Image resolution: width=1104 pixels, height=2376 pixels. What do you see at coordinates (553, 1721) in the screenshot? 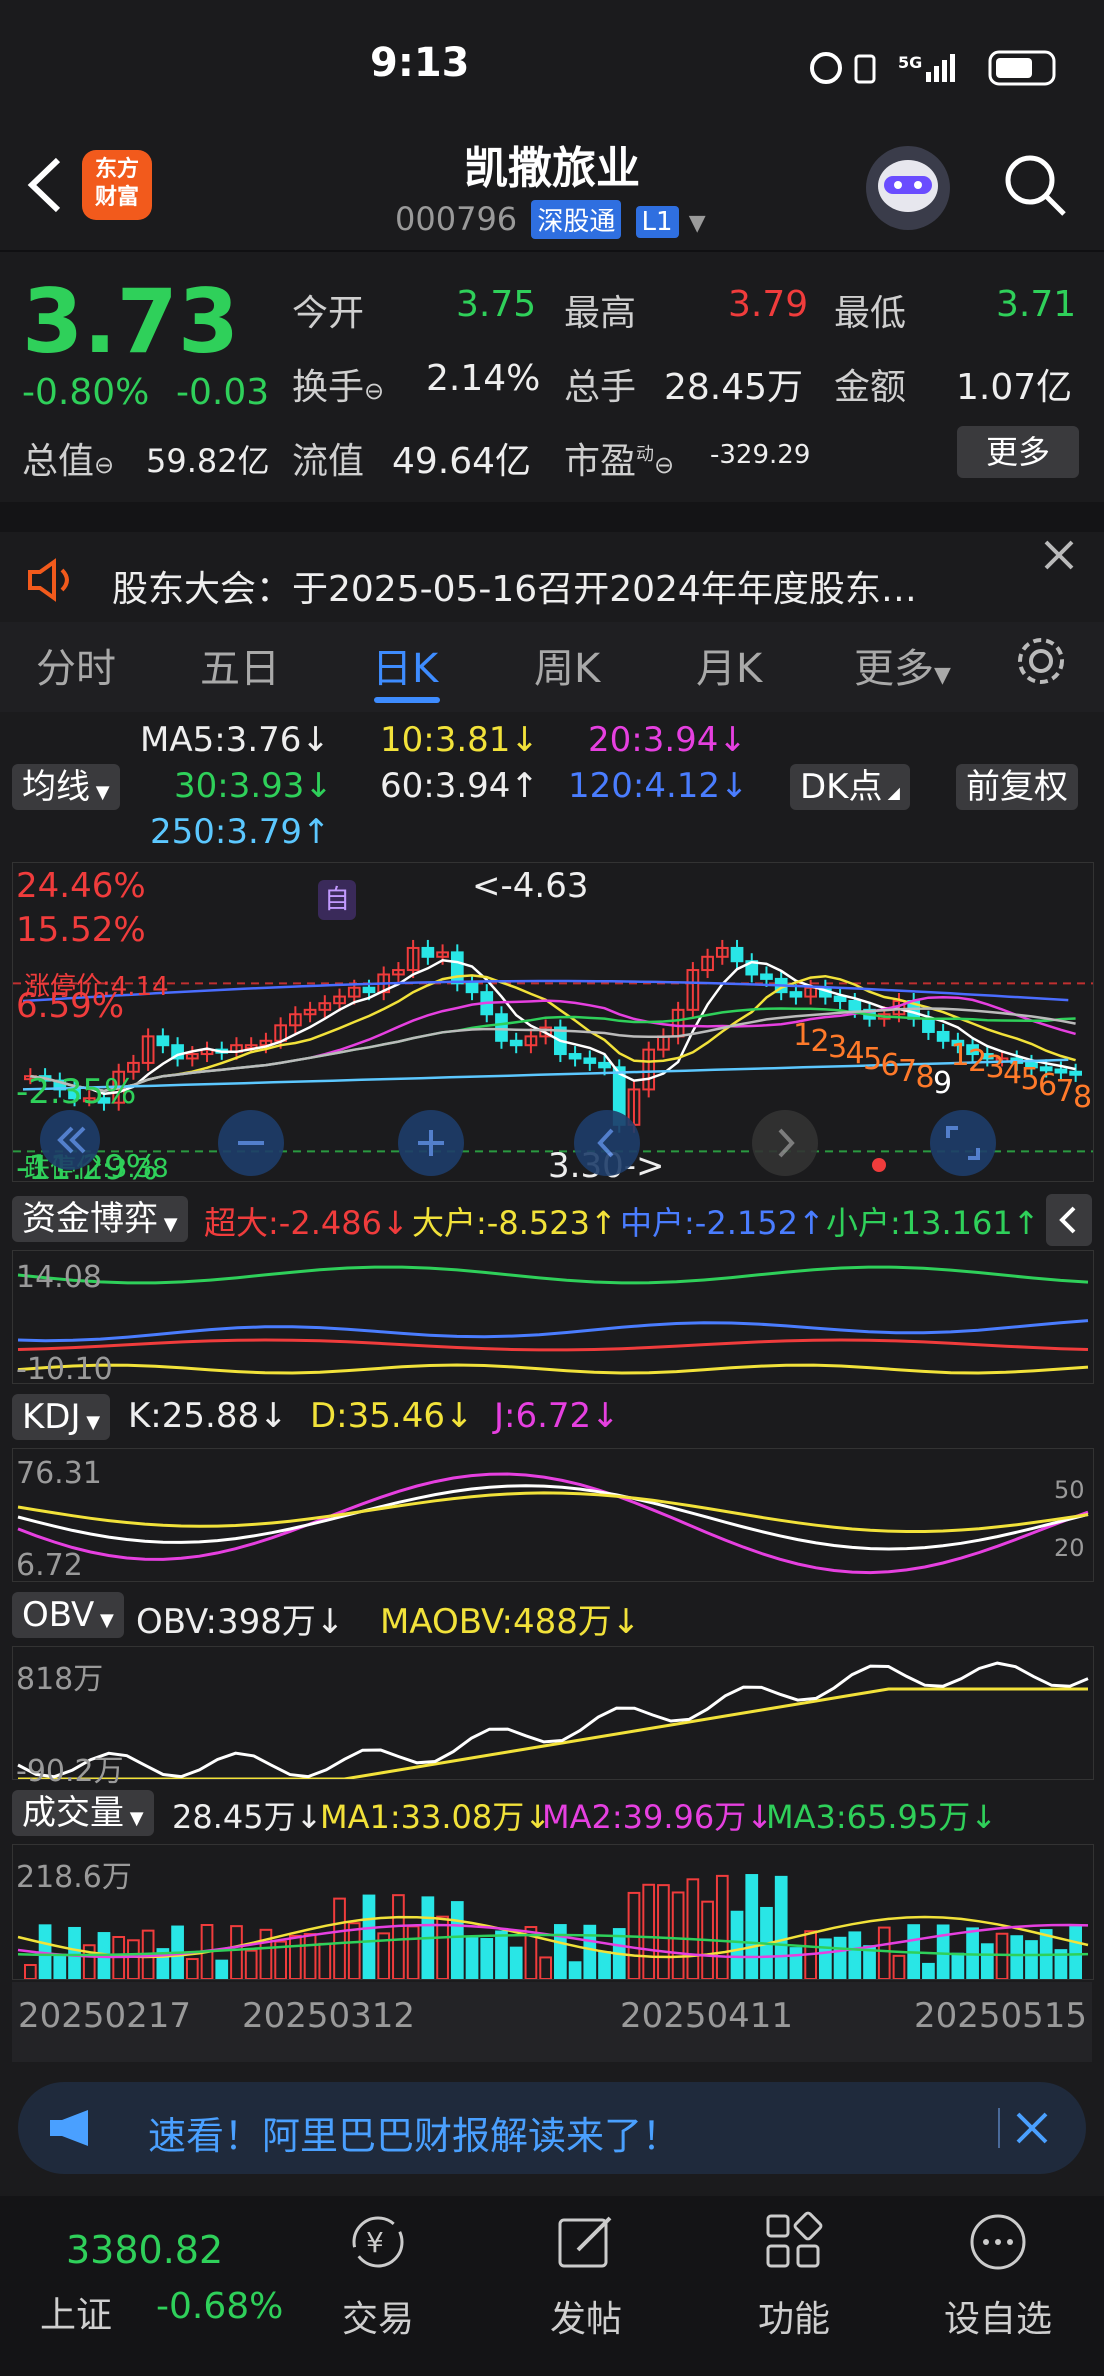
I see `obv-svg` at bounding box center [553, 1721].